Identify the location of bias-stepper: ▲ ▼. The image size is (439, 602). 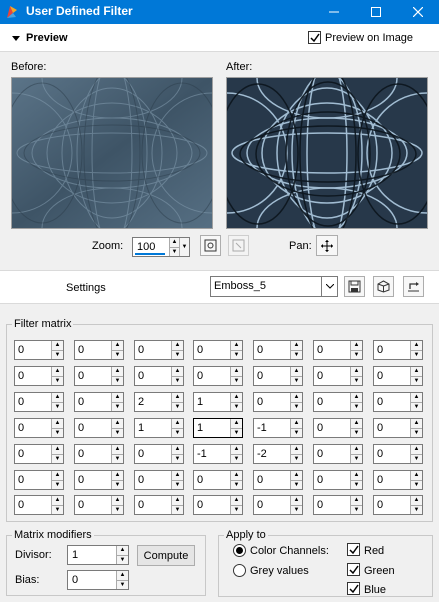
(122, 580).